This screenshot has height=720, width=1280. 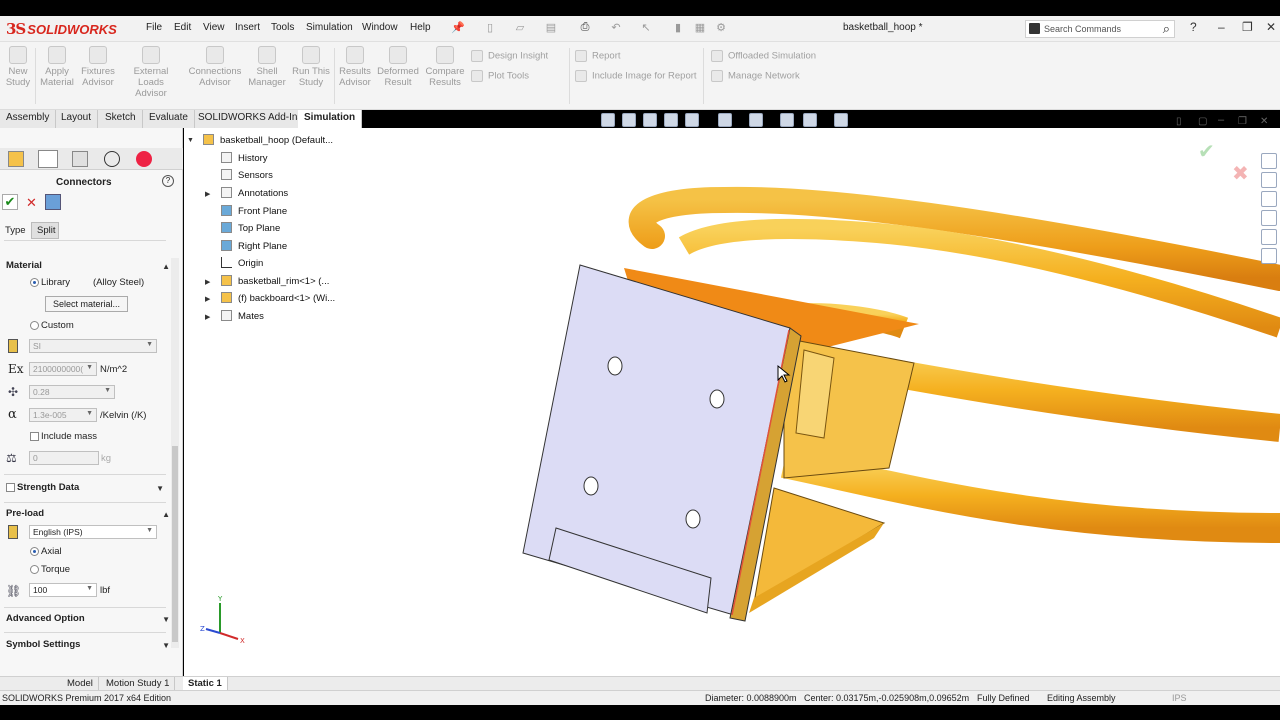 What do you see at coordinates (93, 346) in the screenshot?
I see `material-units-select: SI ▼` at bounding box center [93, 346].